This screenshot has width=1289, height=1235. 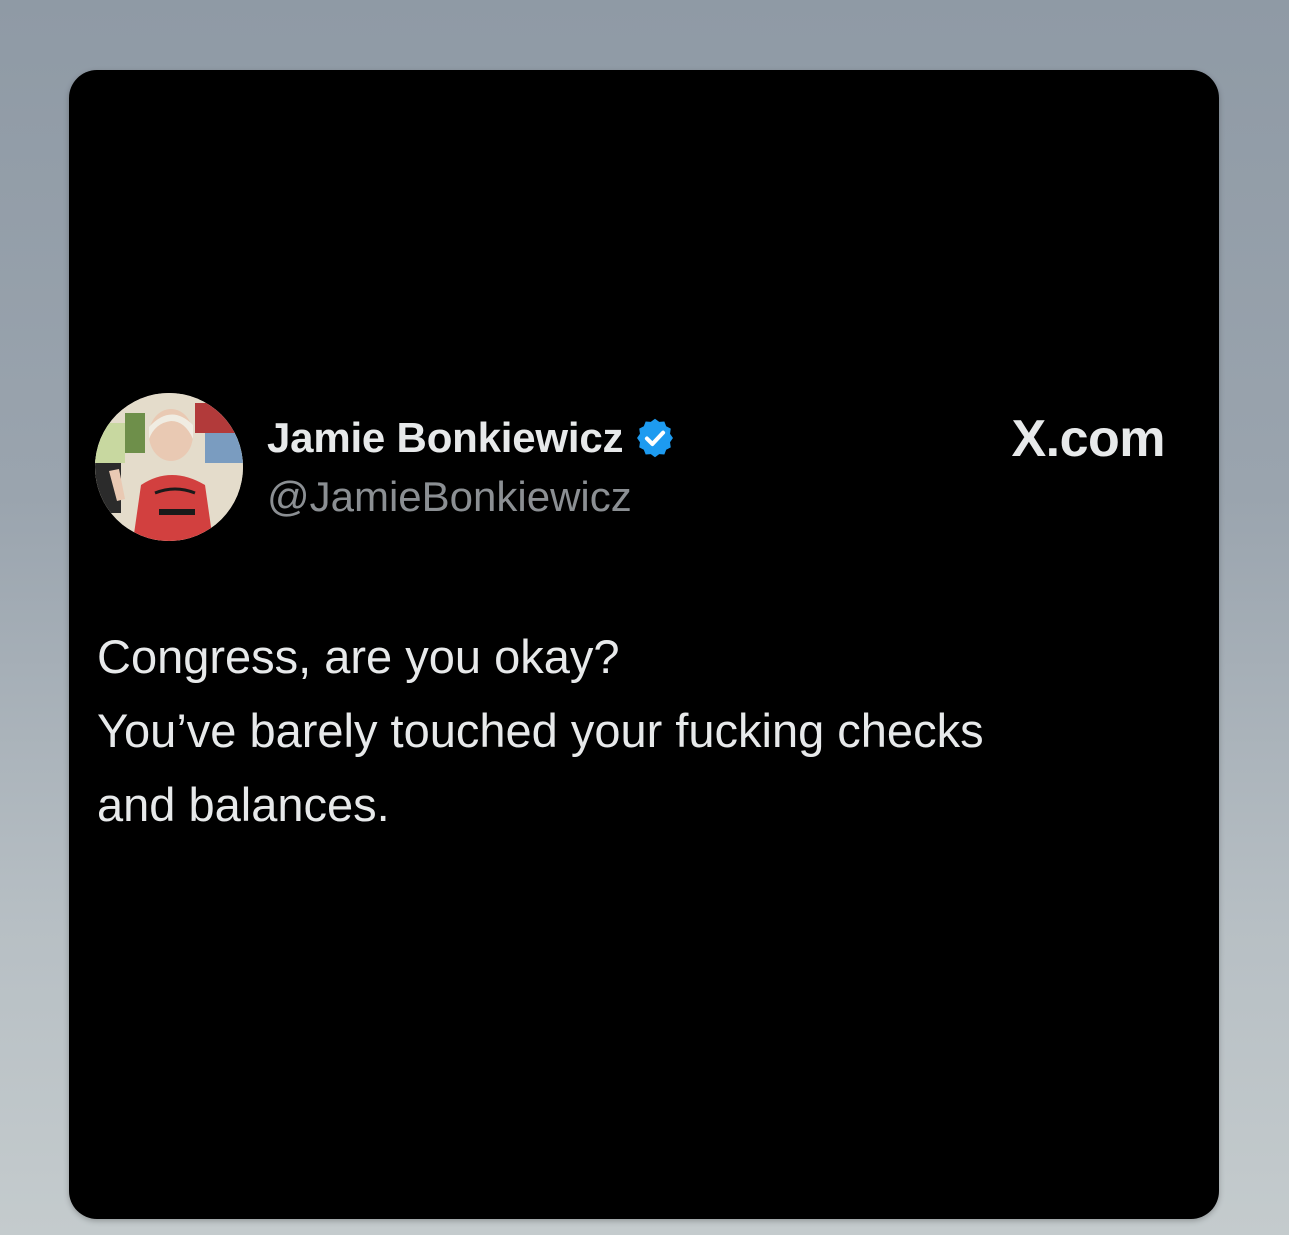 I want to click on brand-label: X.com, so click(x=1088, y=439).